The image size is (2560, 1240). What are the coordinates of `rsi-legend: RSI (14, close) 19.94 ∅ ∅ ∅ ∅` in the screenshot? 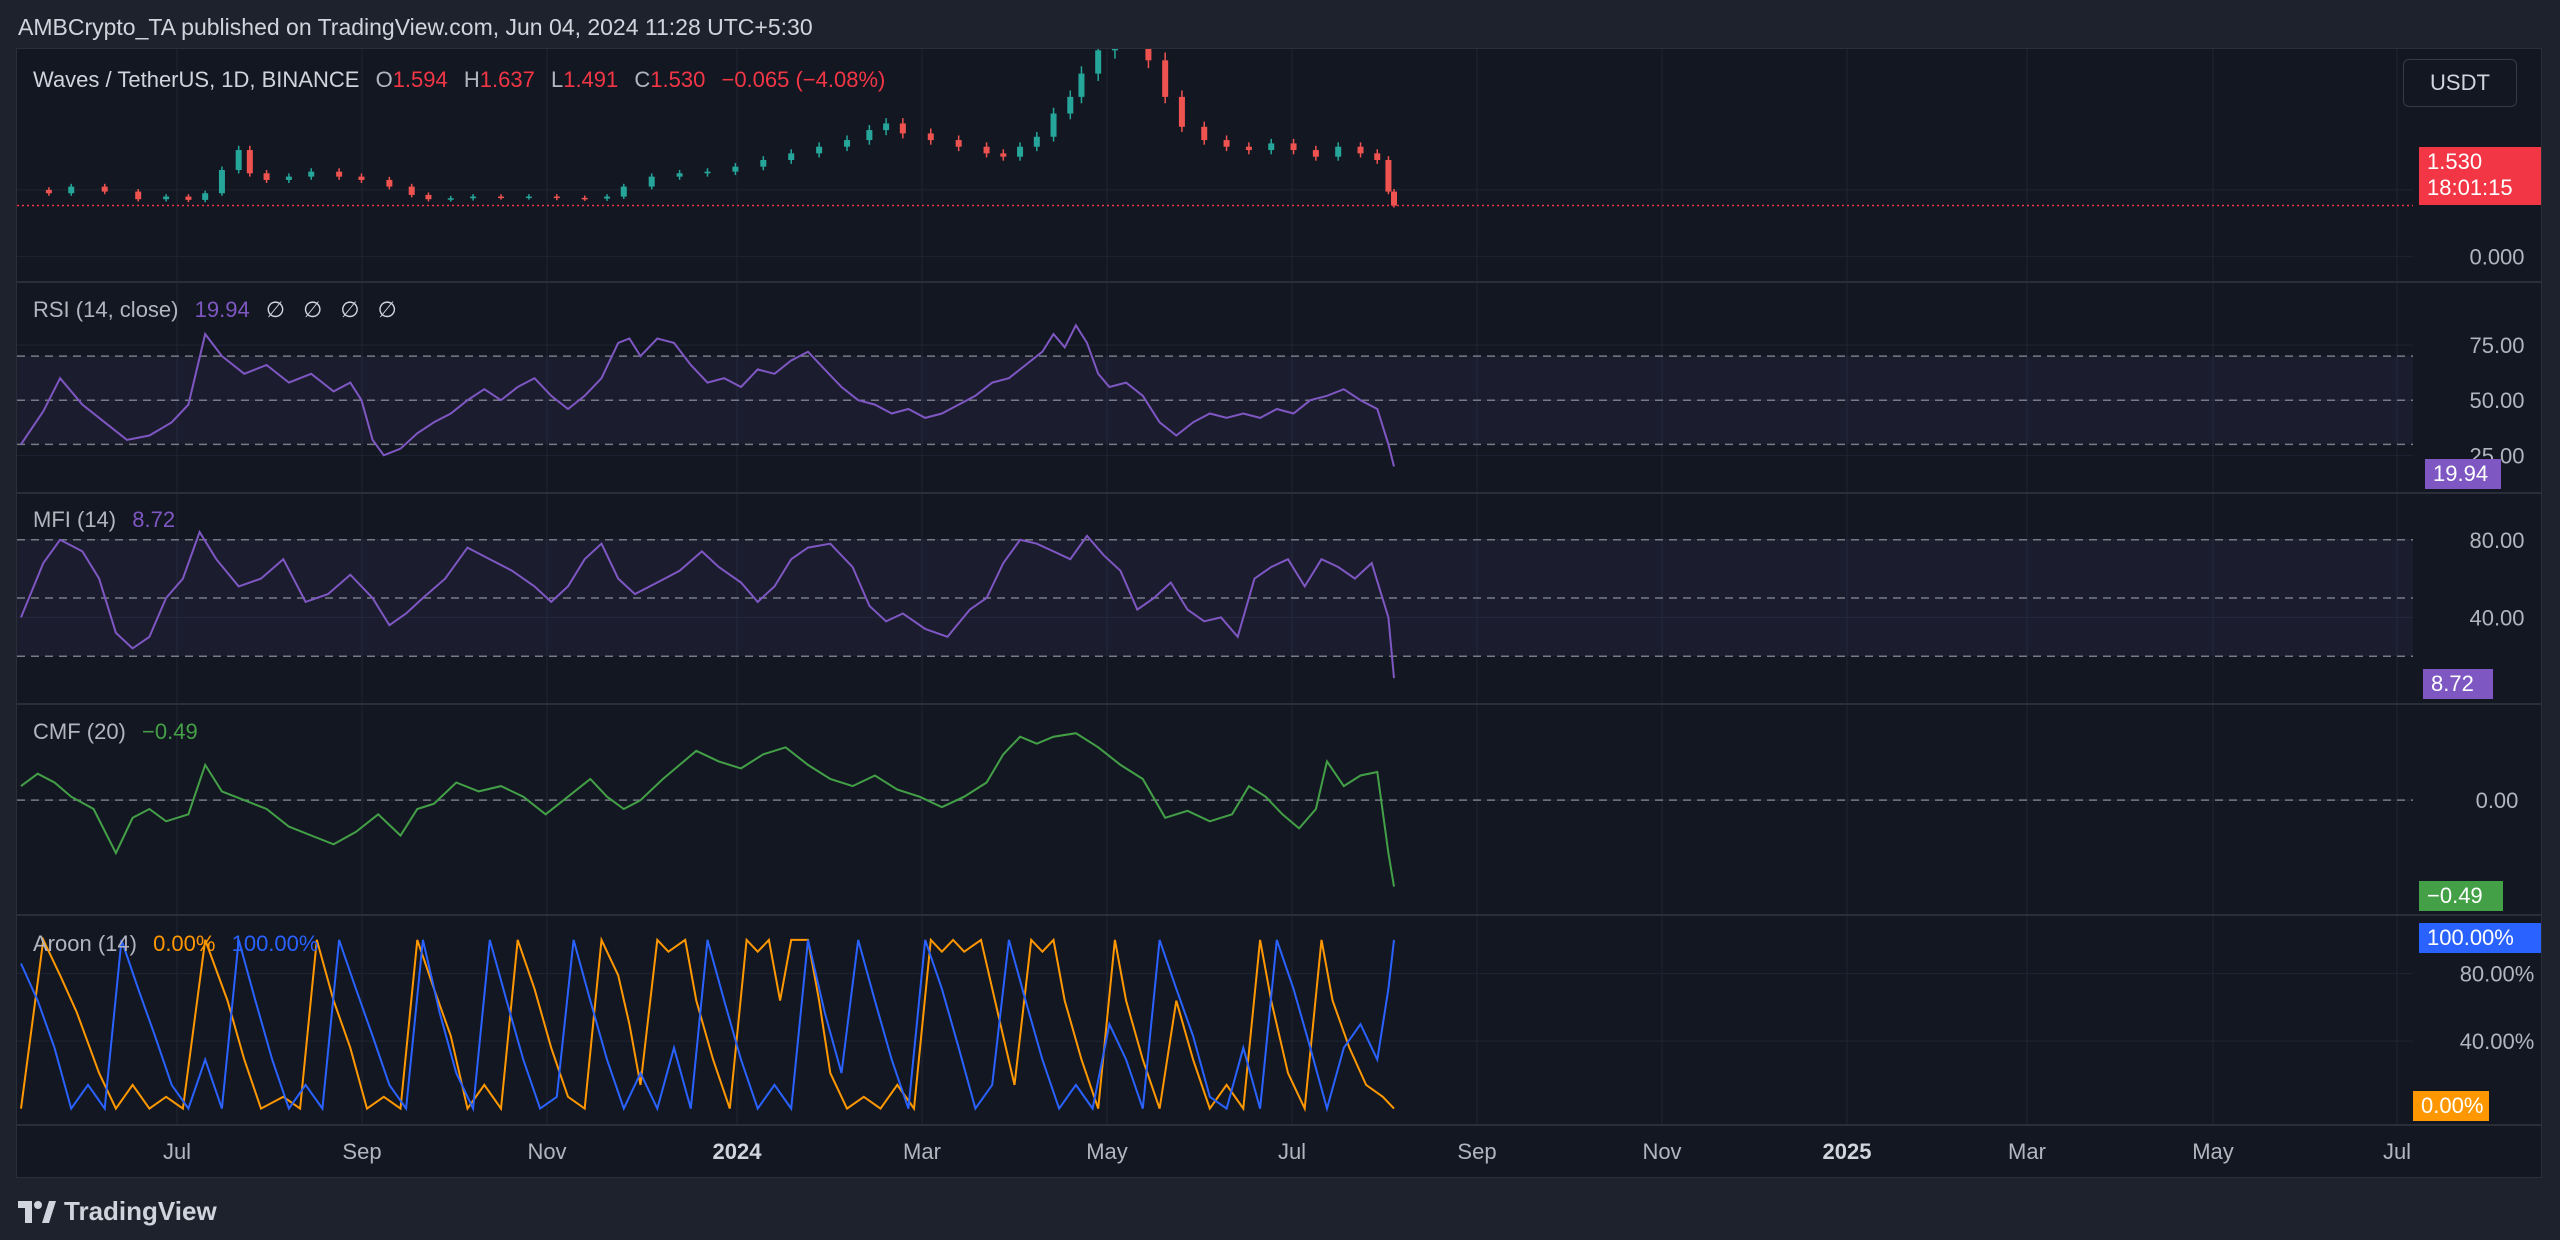 It's located at (223, 310).